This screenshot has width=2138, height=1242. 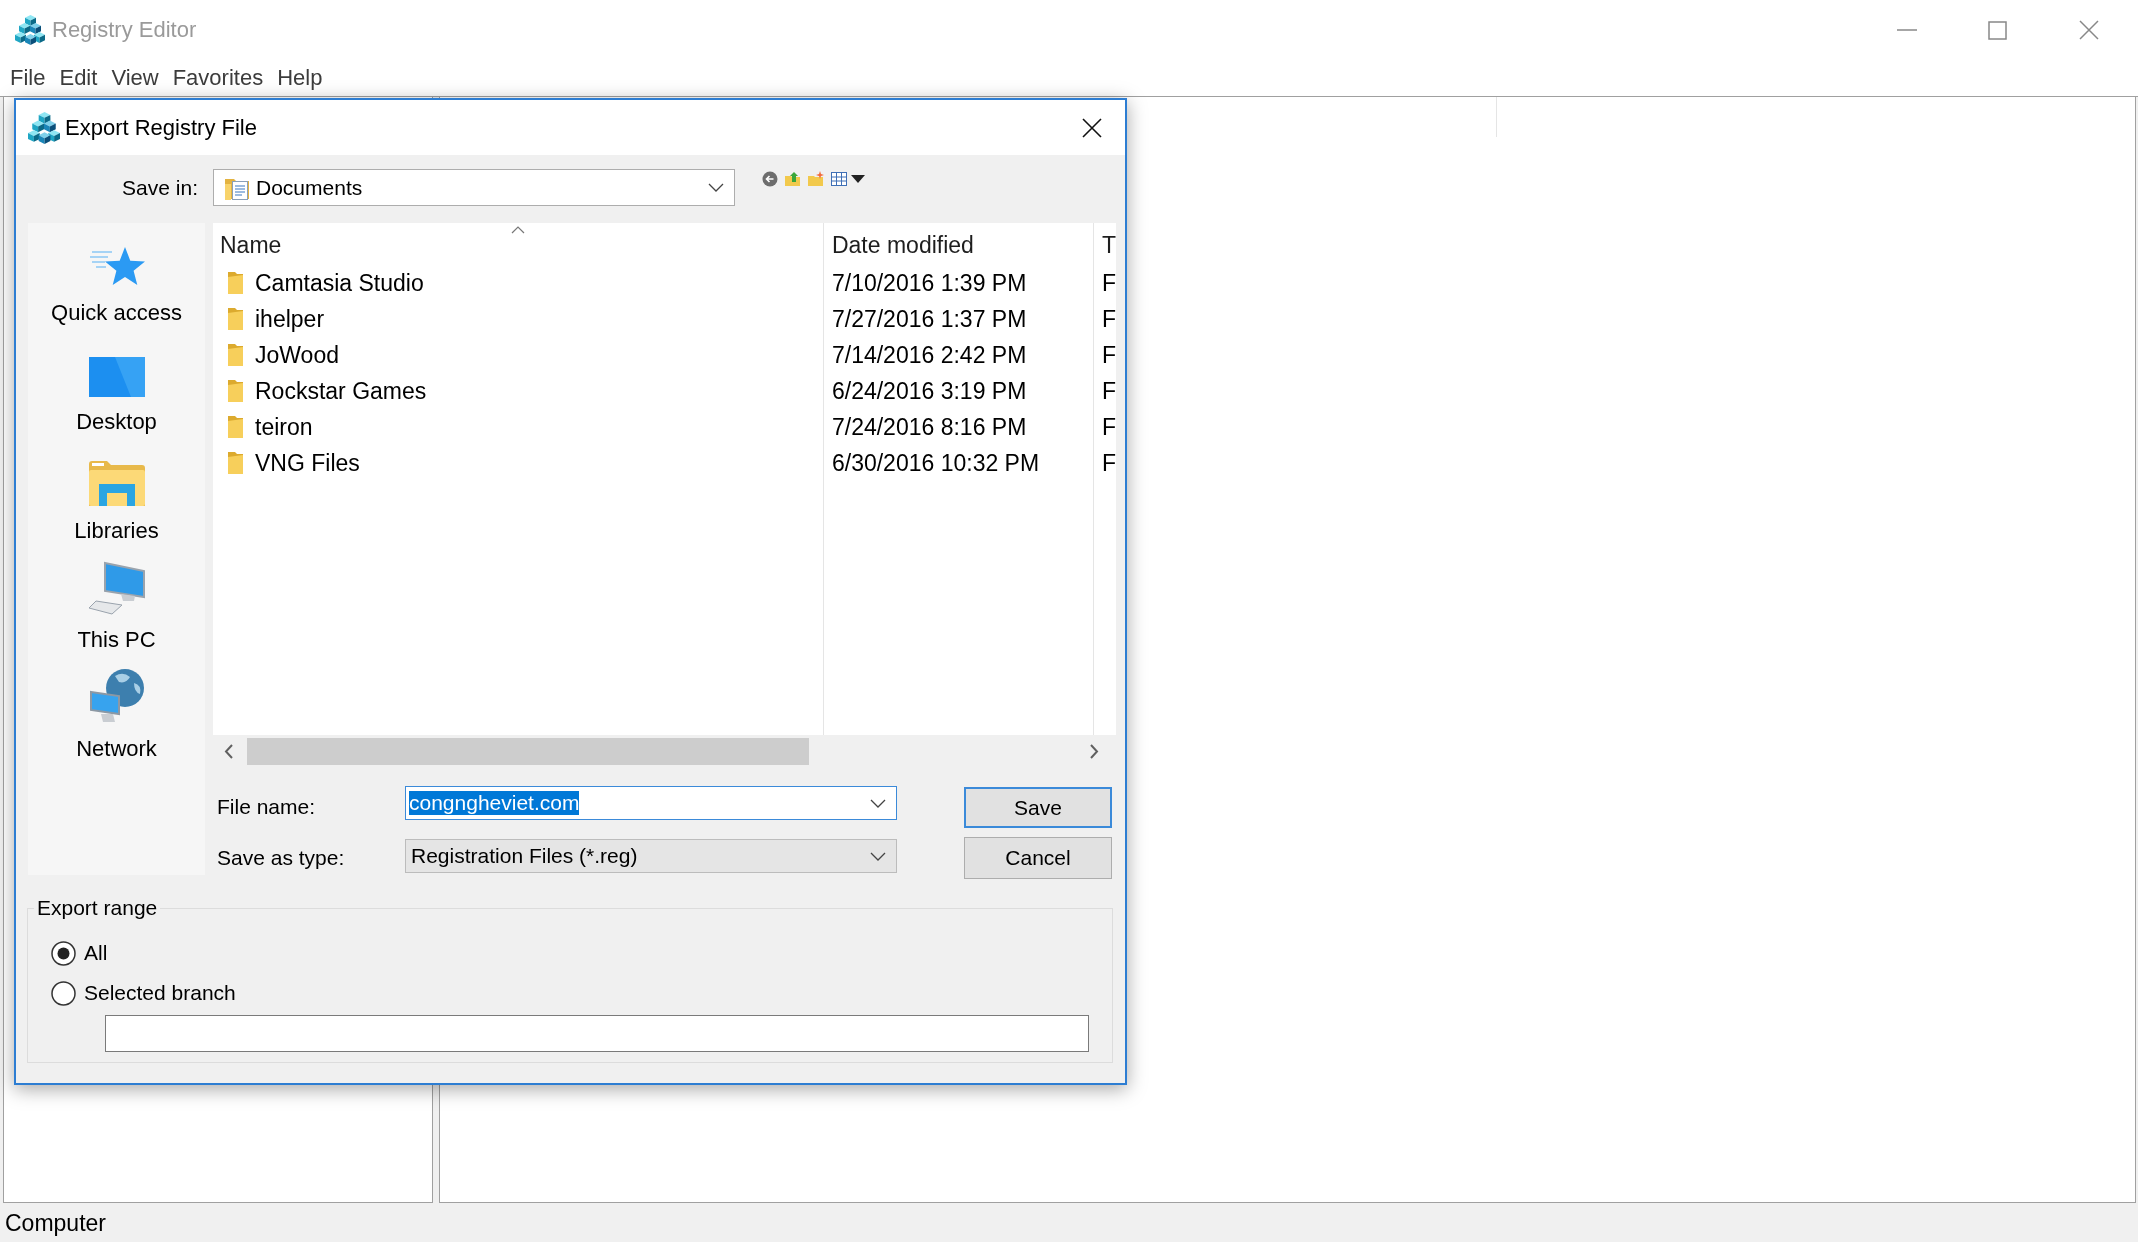 I want to click on minimize-icon, so click(x=1906, y=30).